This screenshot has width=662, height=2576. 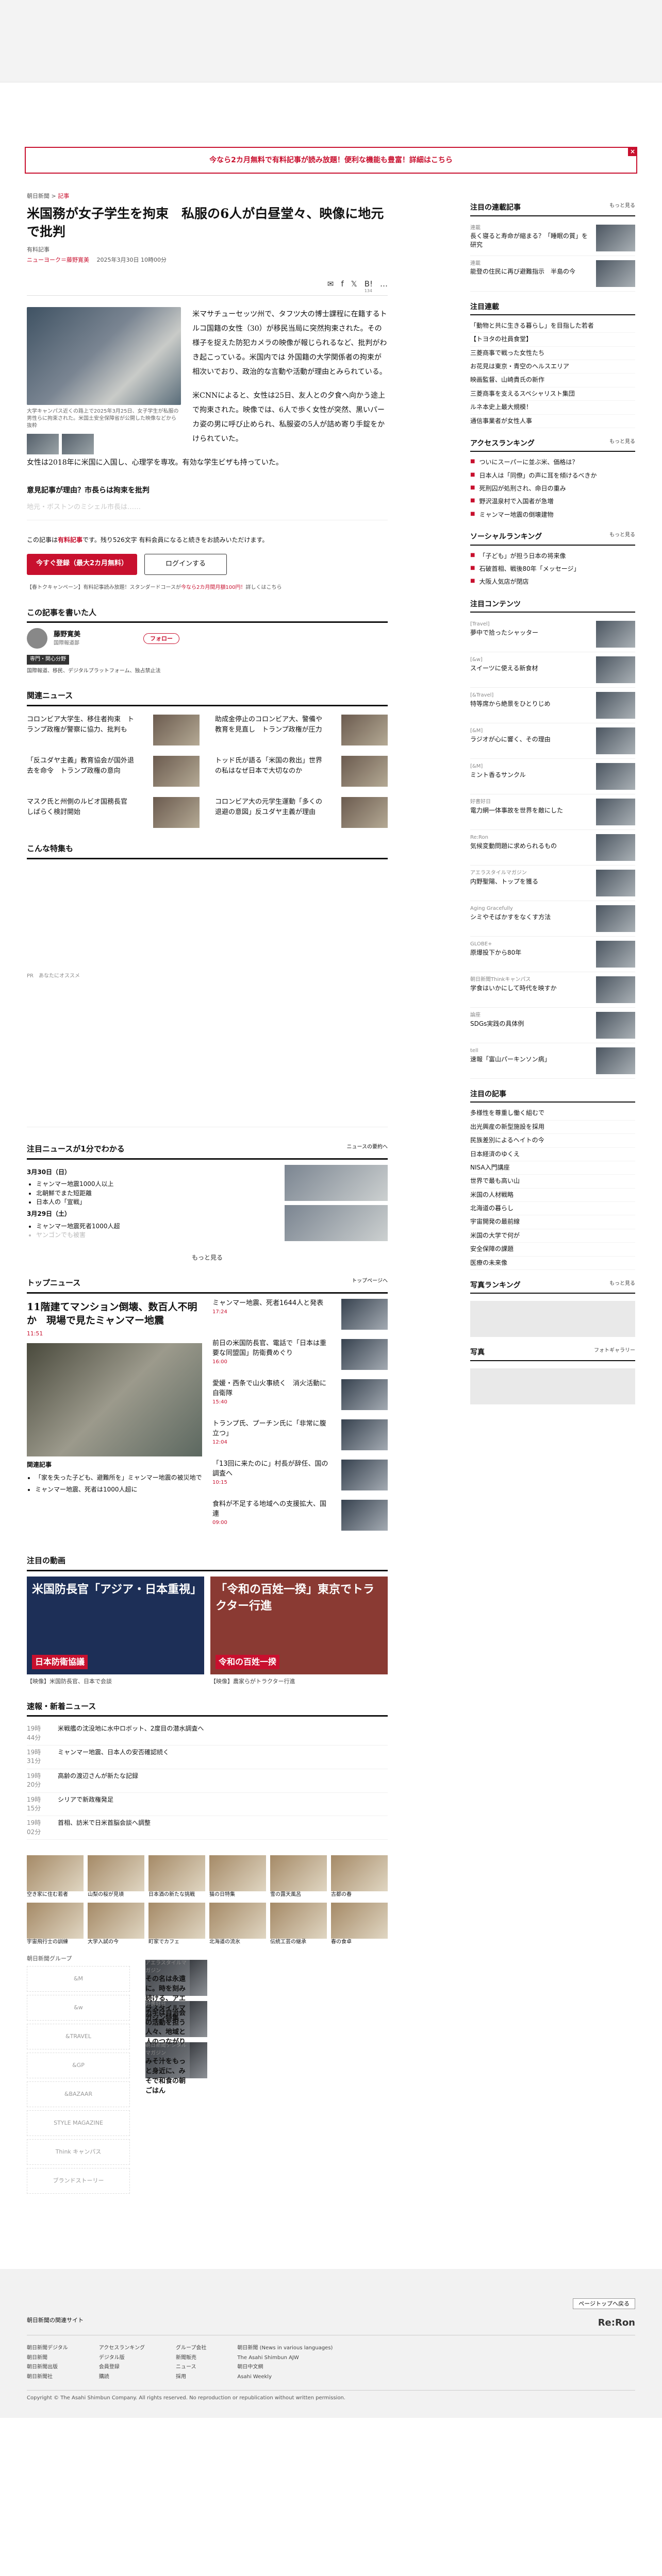 I want to click on rank-item: ■ 野沢温泉村で入国者が急増, so click(x=553, y=501).